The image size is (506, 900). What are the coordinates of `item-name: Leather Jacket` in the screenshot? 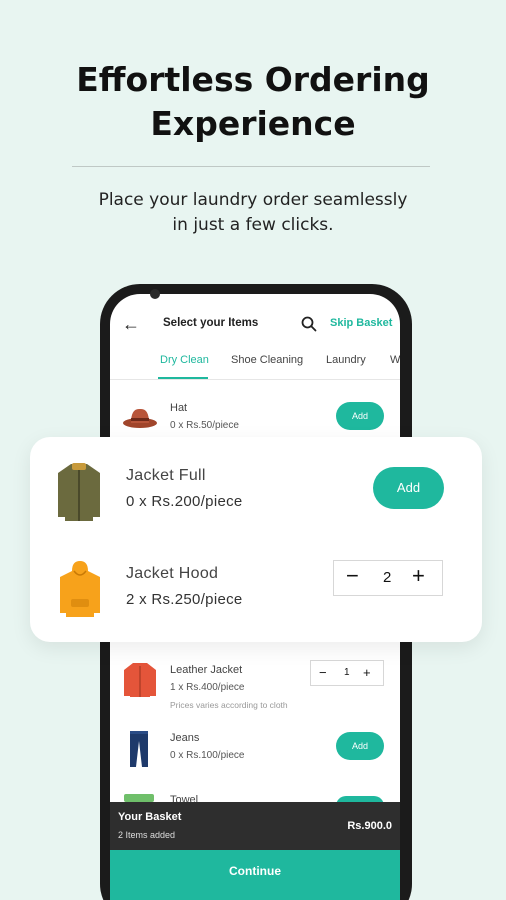 It's located at (206, 670).